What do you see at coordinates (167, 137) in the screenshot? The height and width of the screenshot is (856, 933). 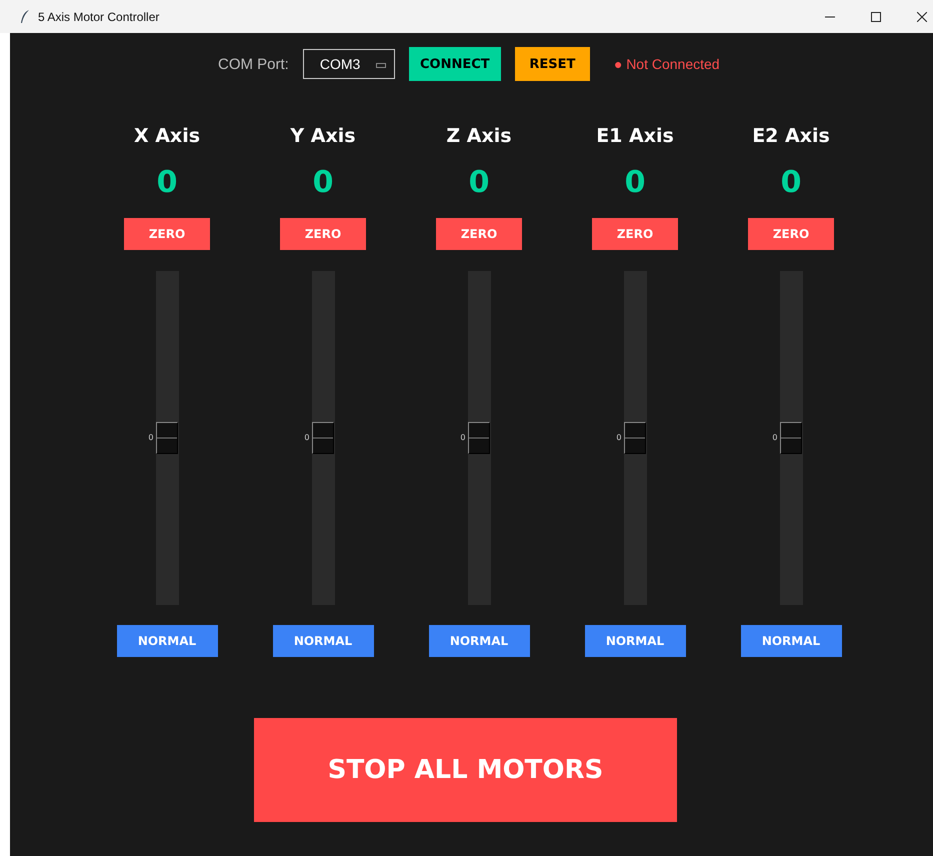 I see `axis-title: X Axis` at bounding box center [167, 137].